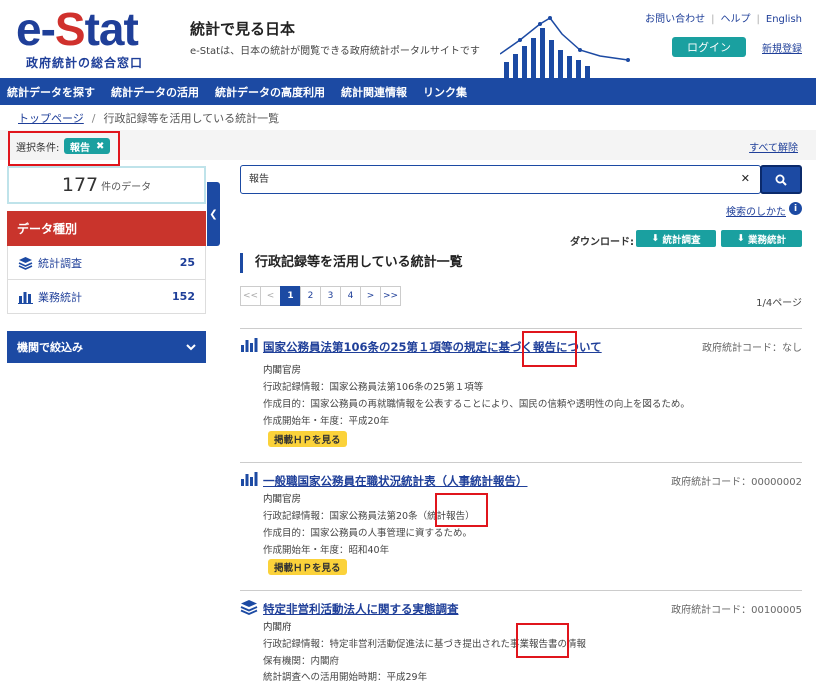 Image resolution: width=816 pixels, height=683 pixels. Describe the element at coordinates (773, 146) in the screenshot. I see `clear-all-link: すべて解除` at that location.